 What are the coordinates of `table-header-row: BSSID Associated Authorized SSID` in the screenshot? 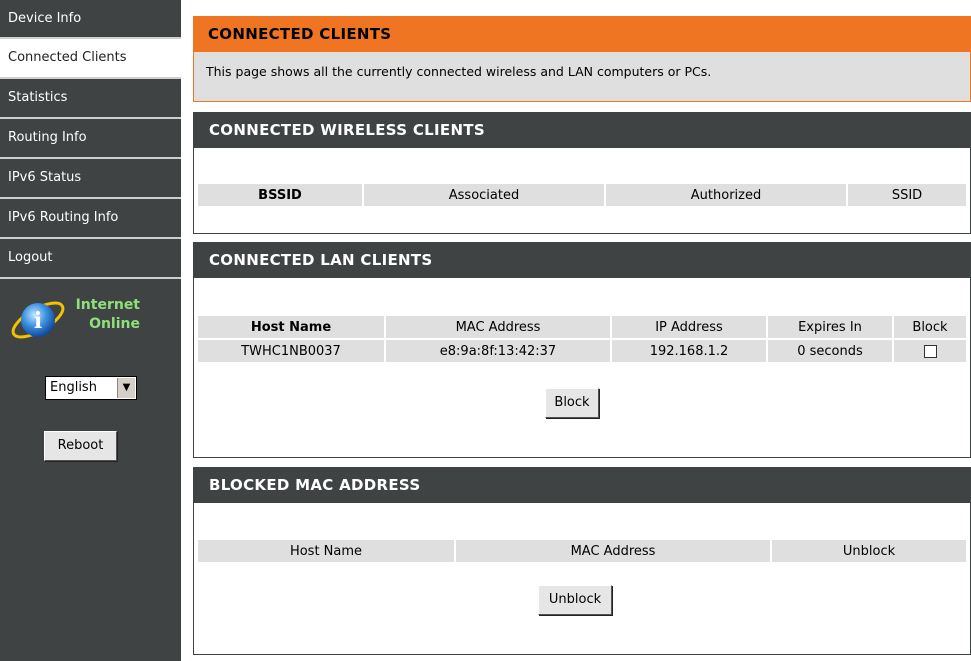 It's located at (582, 195).